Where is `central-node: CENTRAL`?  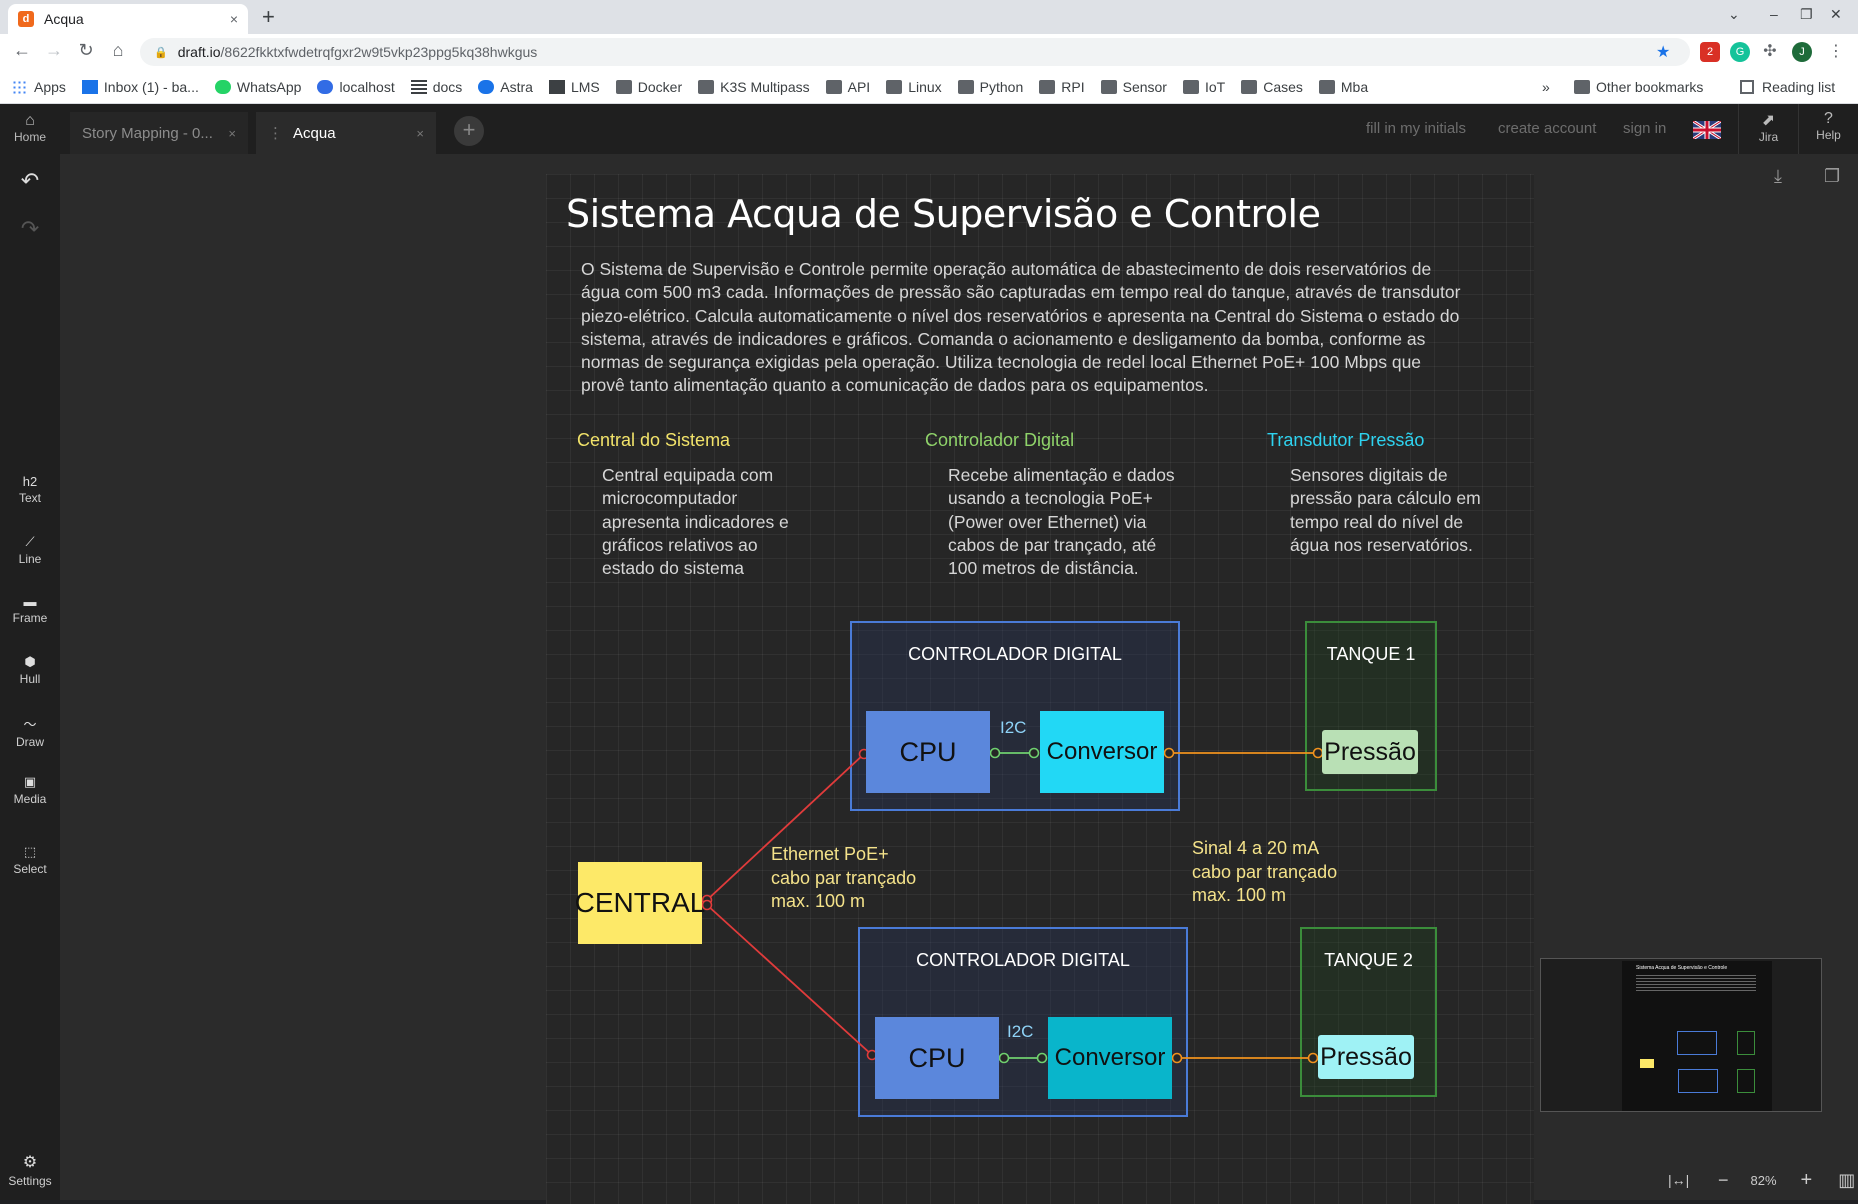 central-node: CENTRAL is located at coordinates (640, 903).